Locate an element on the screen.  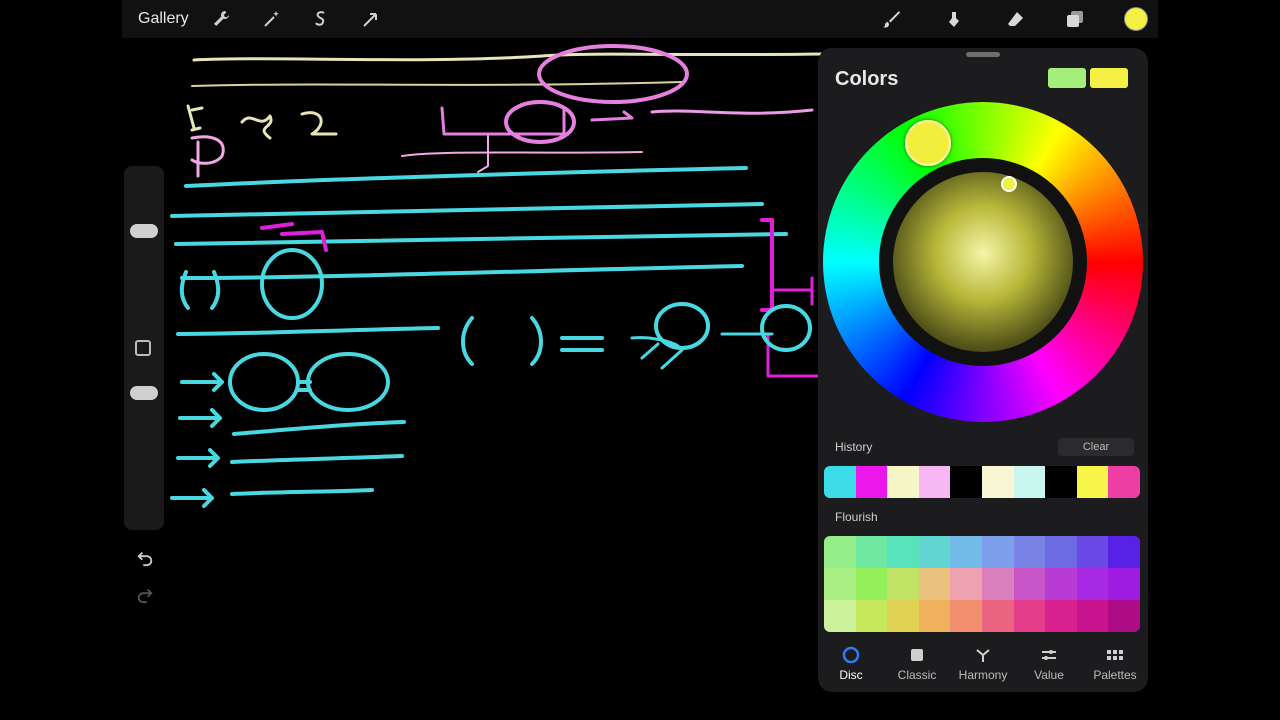
saturation-knob is located at coordinates (1009, 184).